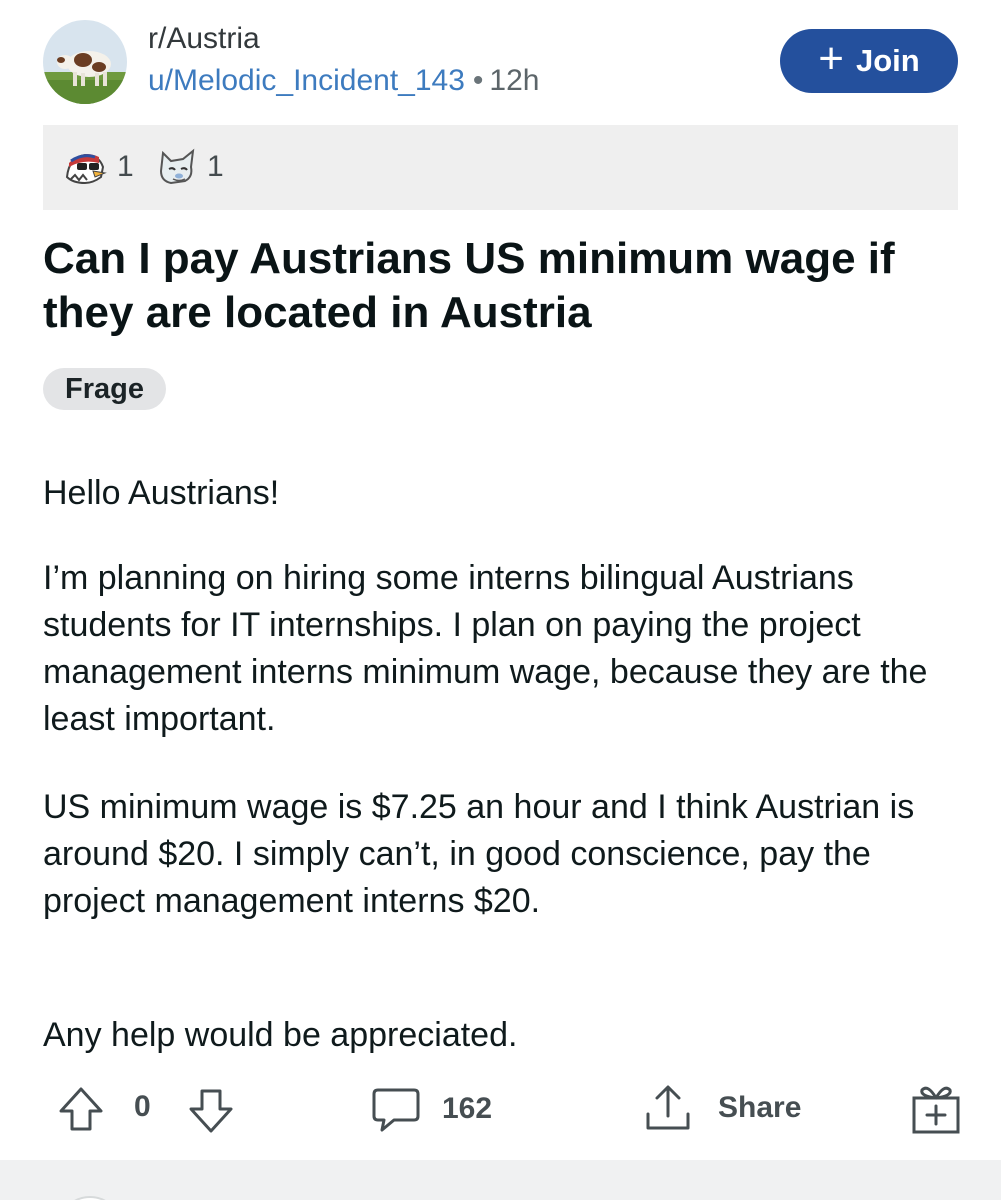  Describe the element at coordinates (500, 1180) in the screenshot. I see `post-divider` at that location.